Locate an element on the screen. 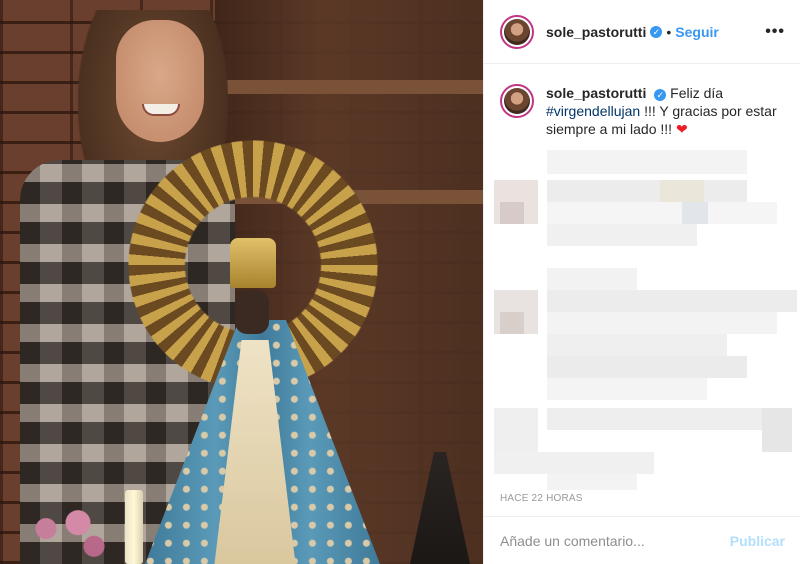 This screenshot has width=800, height=564. publish-button: Publicar is located at coordinates (757, 541).